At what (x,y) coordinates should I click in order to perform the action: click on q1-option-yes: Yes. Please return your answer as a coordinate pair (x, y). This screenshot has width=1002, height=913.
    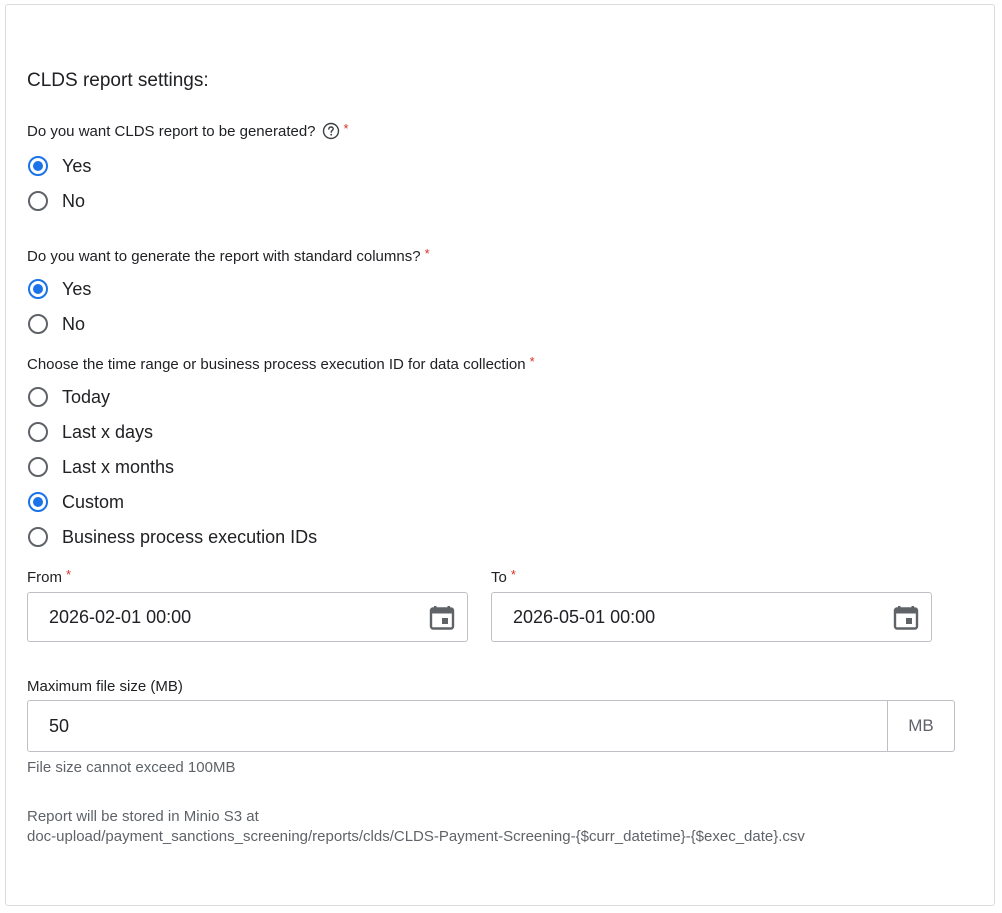
    Looking at the image, I should click on (59, 166).